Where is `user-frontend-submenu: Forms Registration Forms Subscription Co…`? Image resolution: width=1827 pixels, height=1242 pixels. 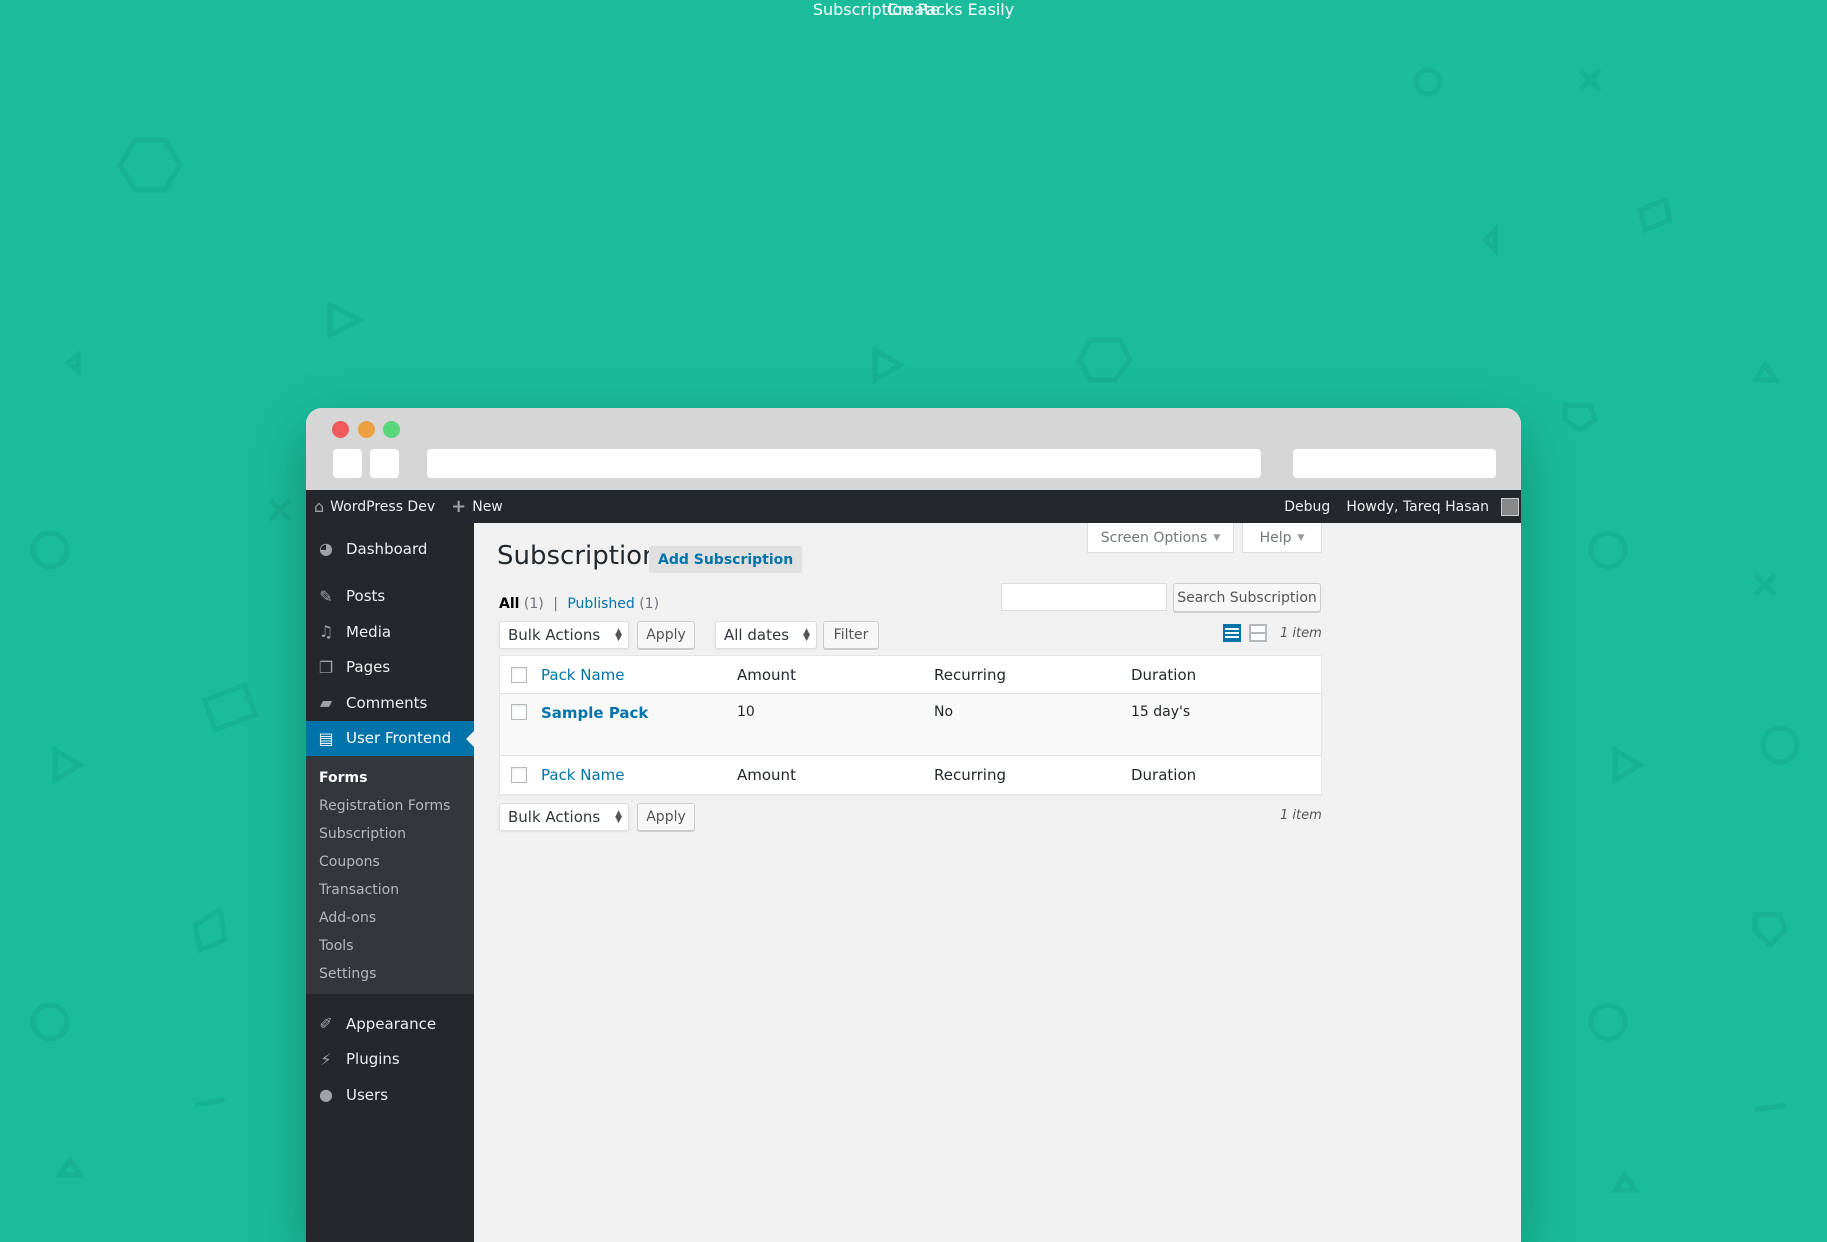 user-frontend-submenu: Forms Registration Forms Subscription Co… is located at coordinates (390, 875).